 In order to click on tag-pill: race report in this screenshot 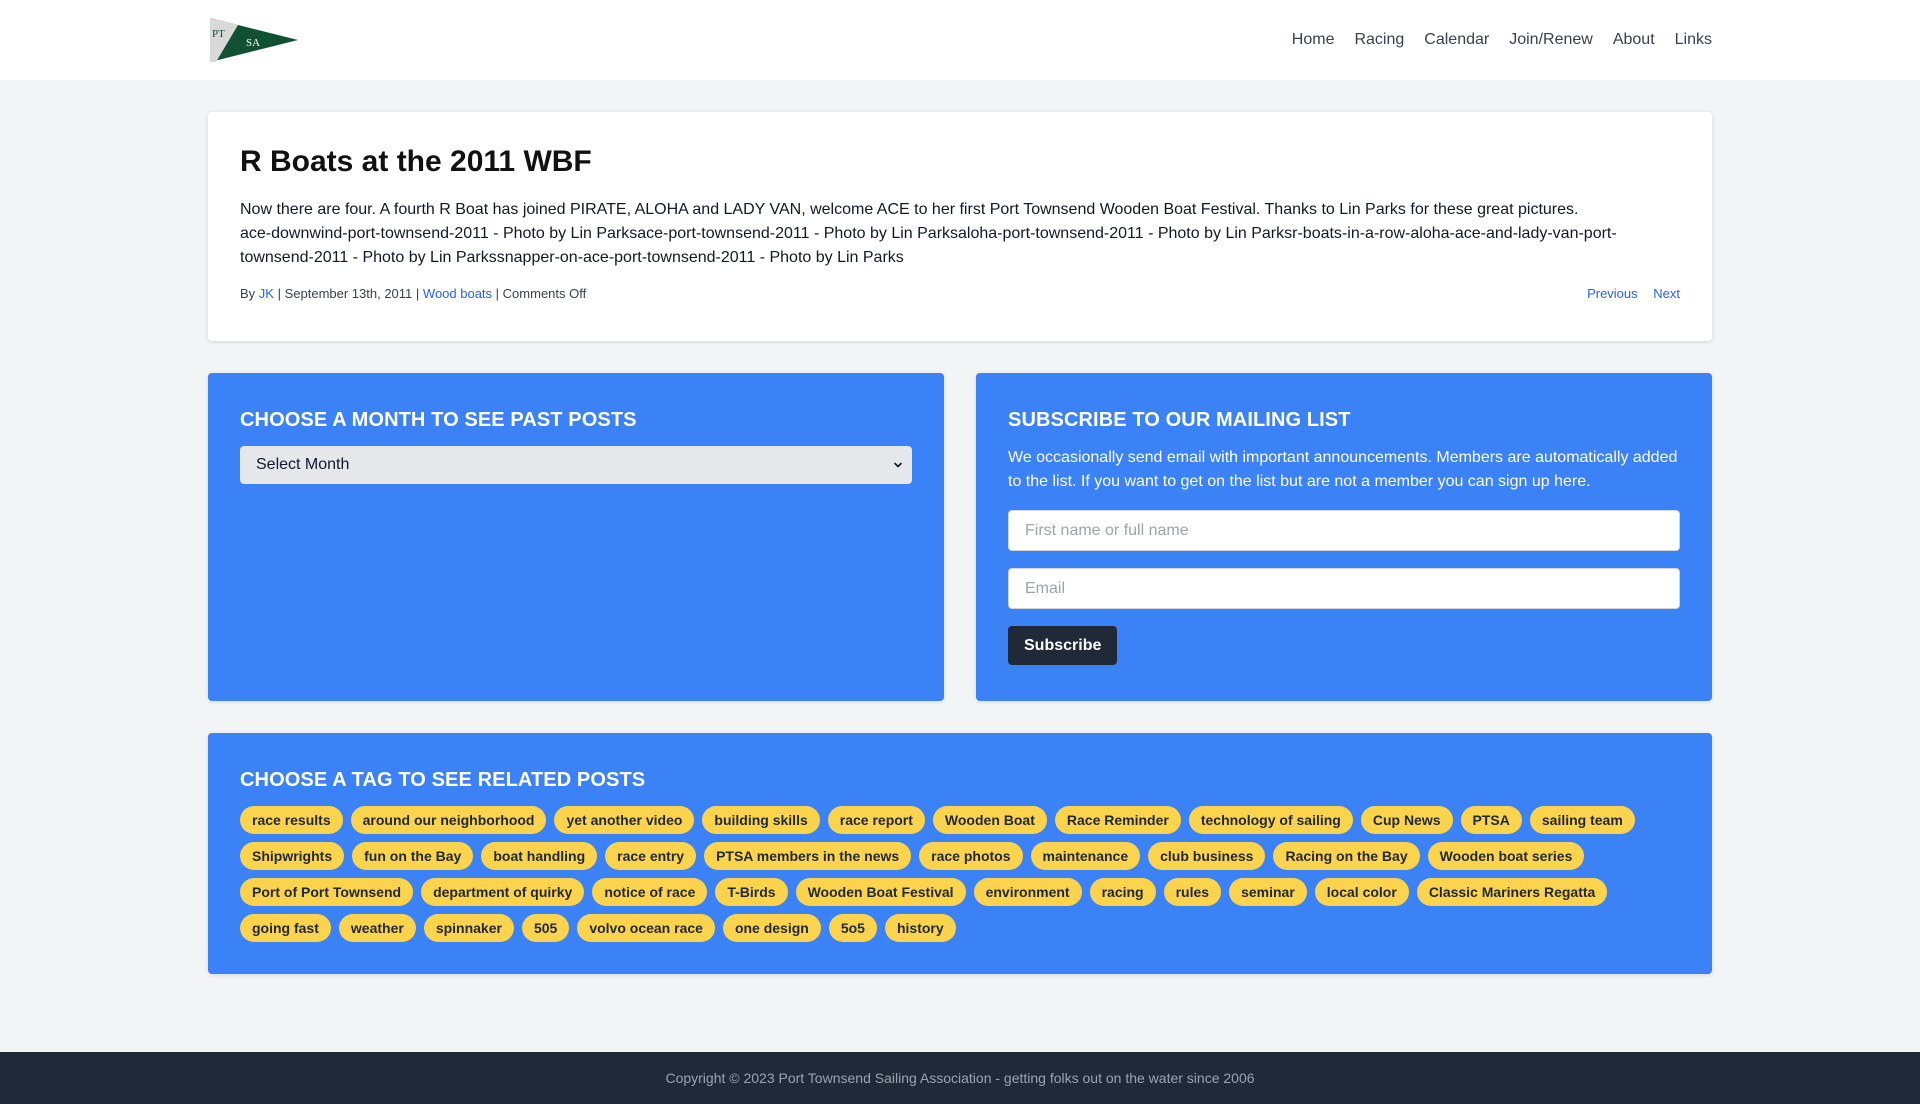, I will do `click(876, 820)`.